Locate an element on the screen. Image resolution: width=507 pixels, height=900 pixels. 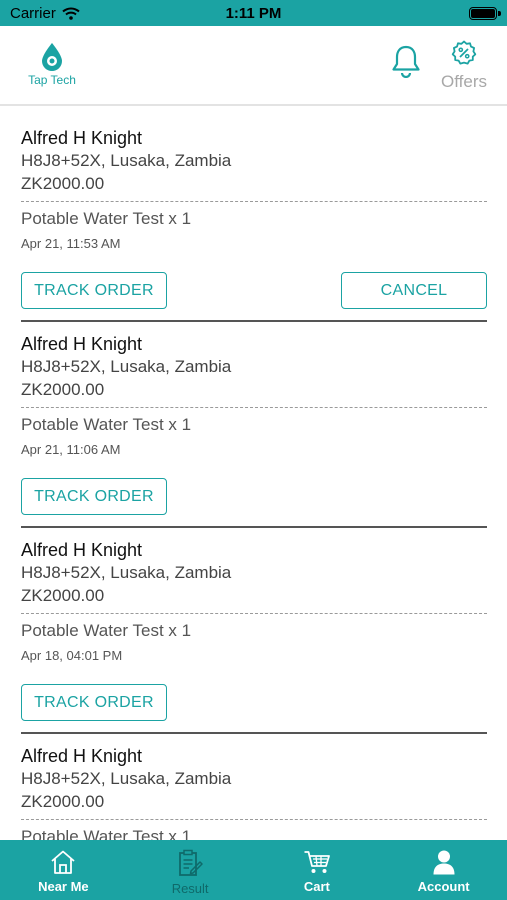
tab-label: Near Me is located at coordinates (63, 886).